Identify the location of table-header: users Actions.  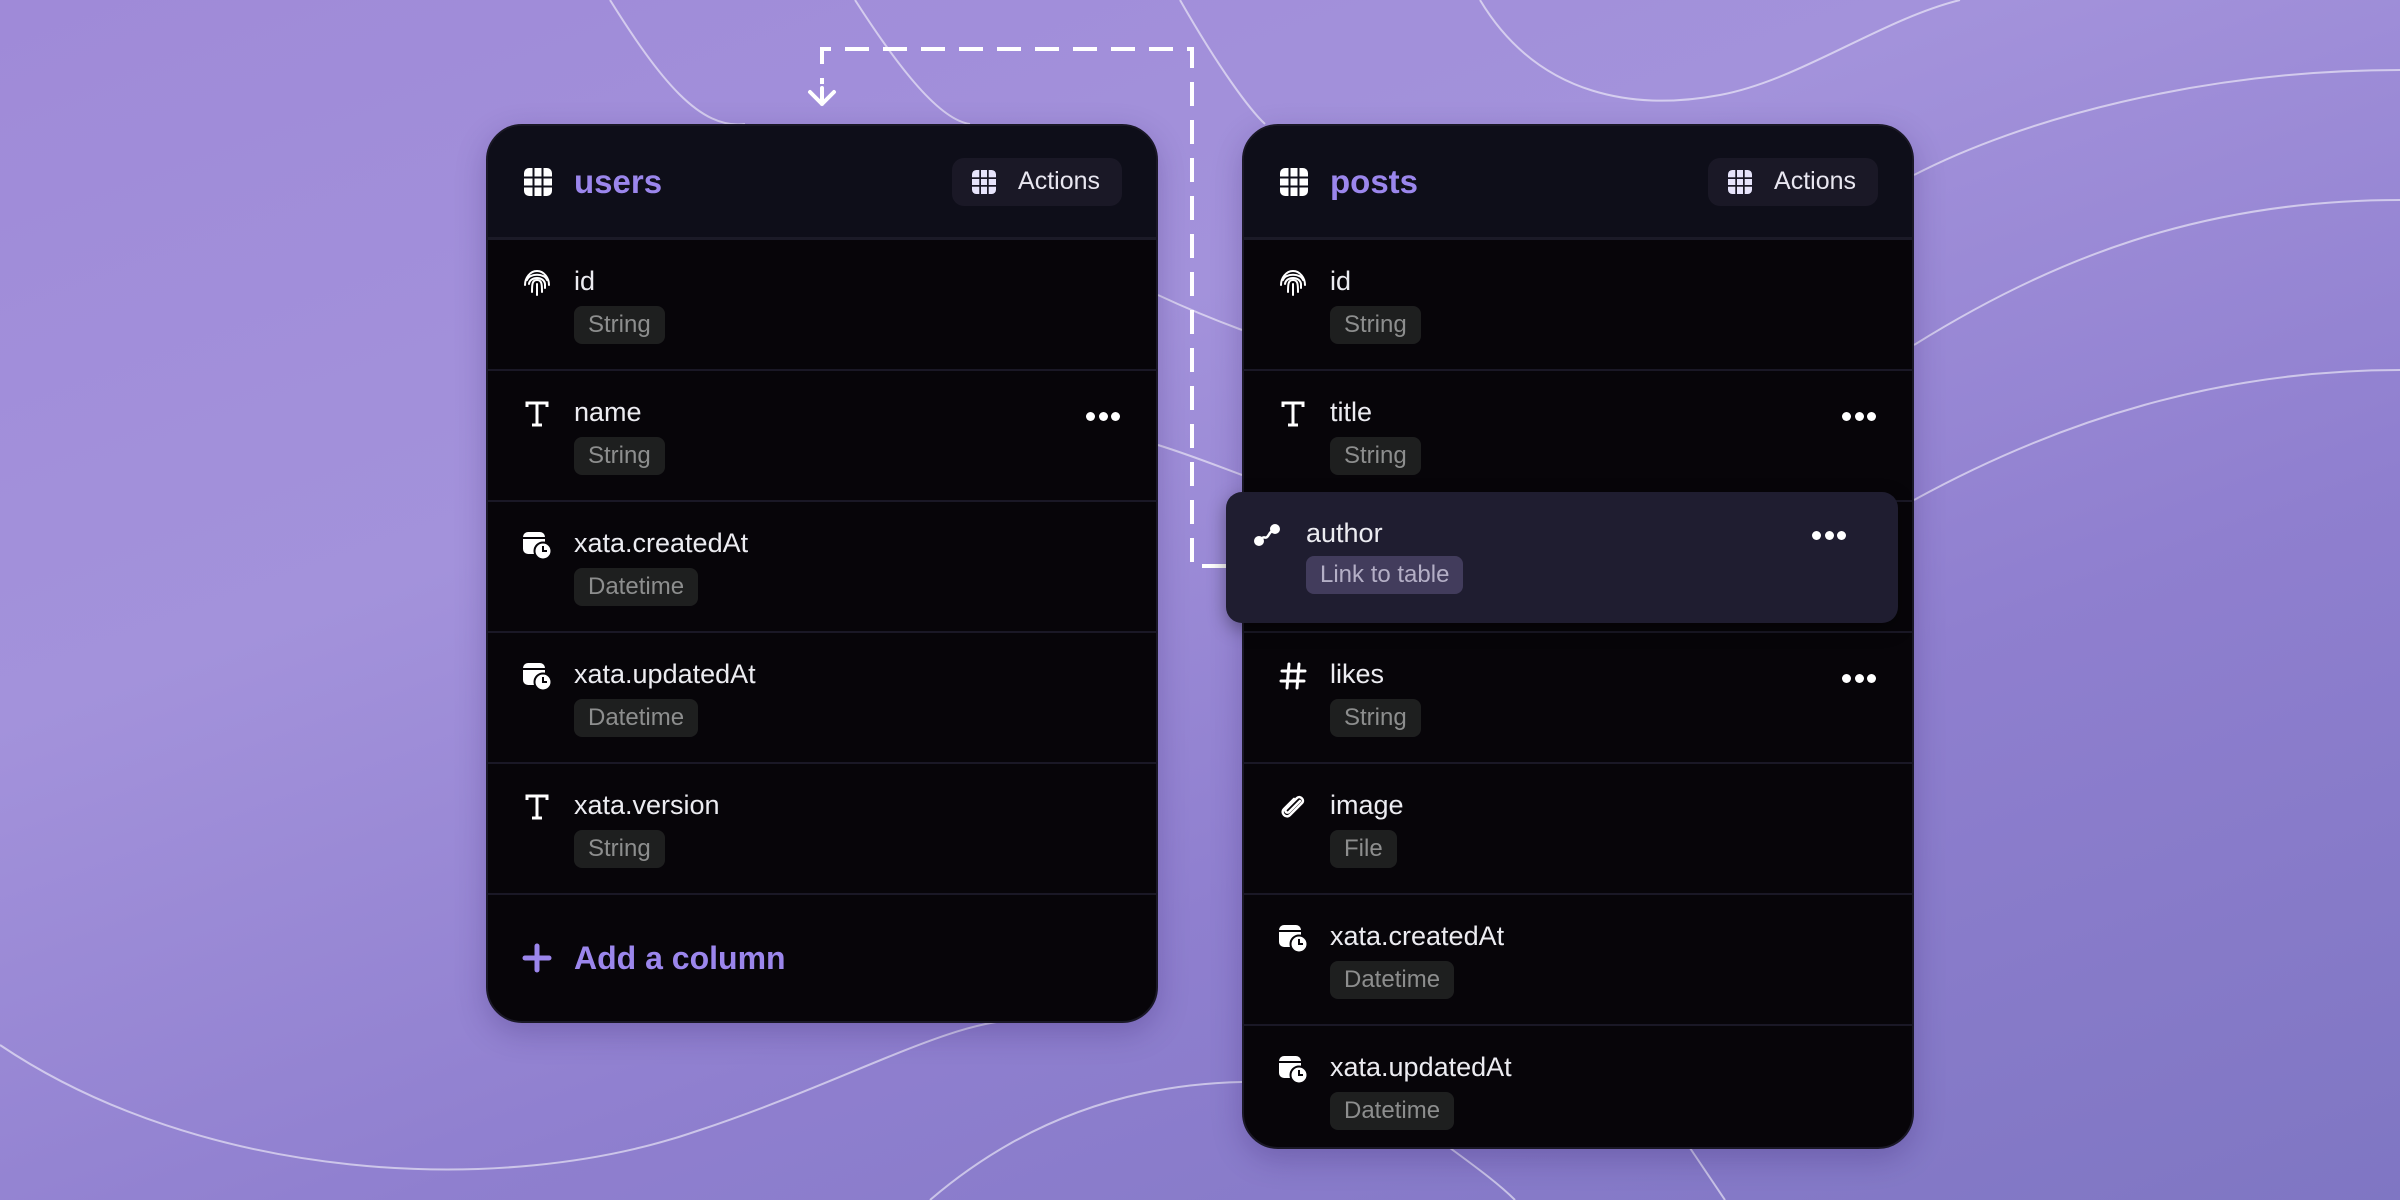
(822, 183).